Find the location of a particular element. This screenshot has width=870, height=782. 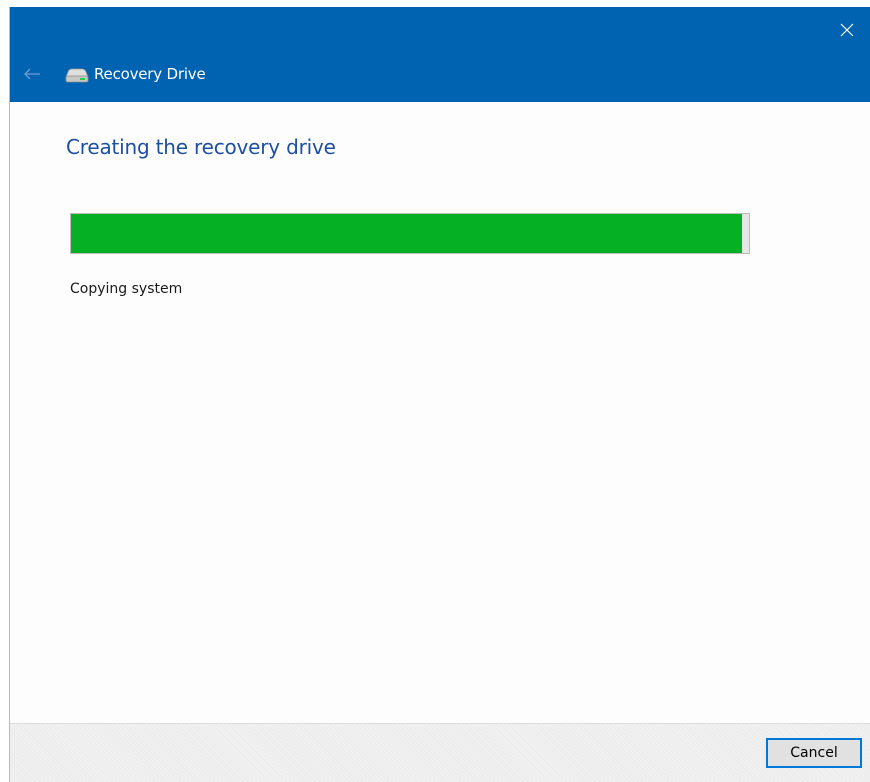

close-button is located at coordinates (847, 30).